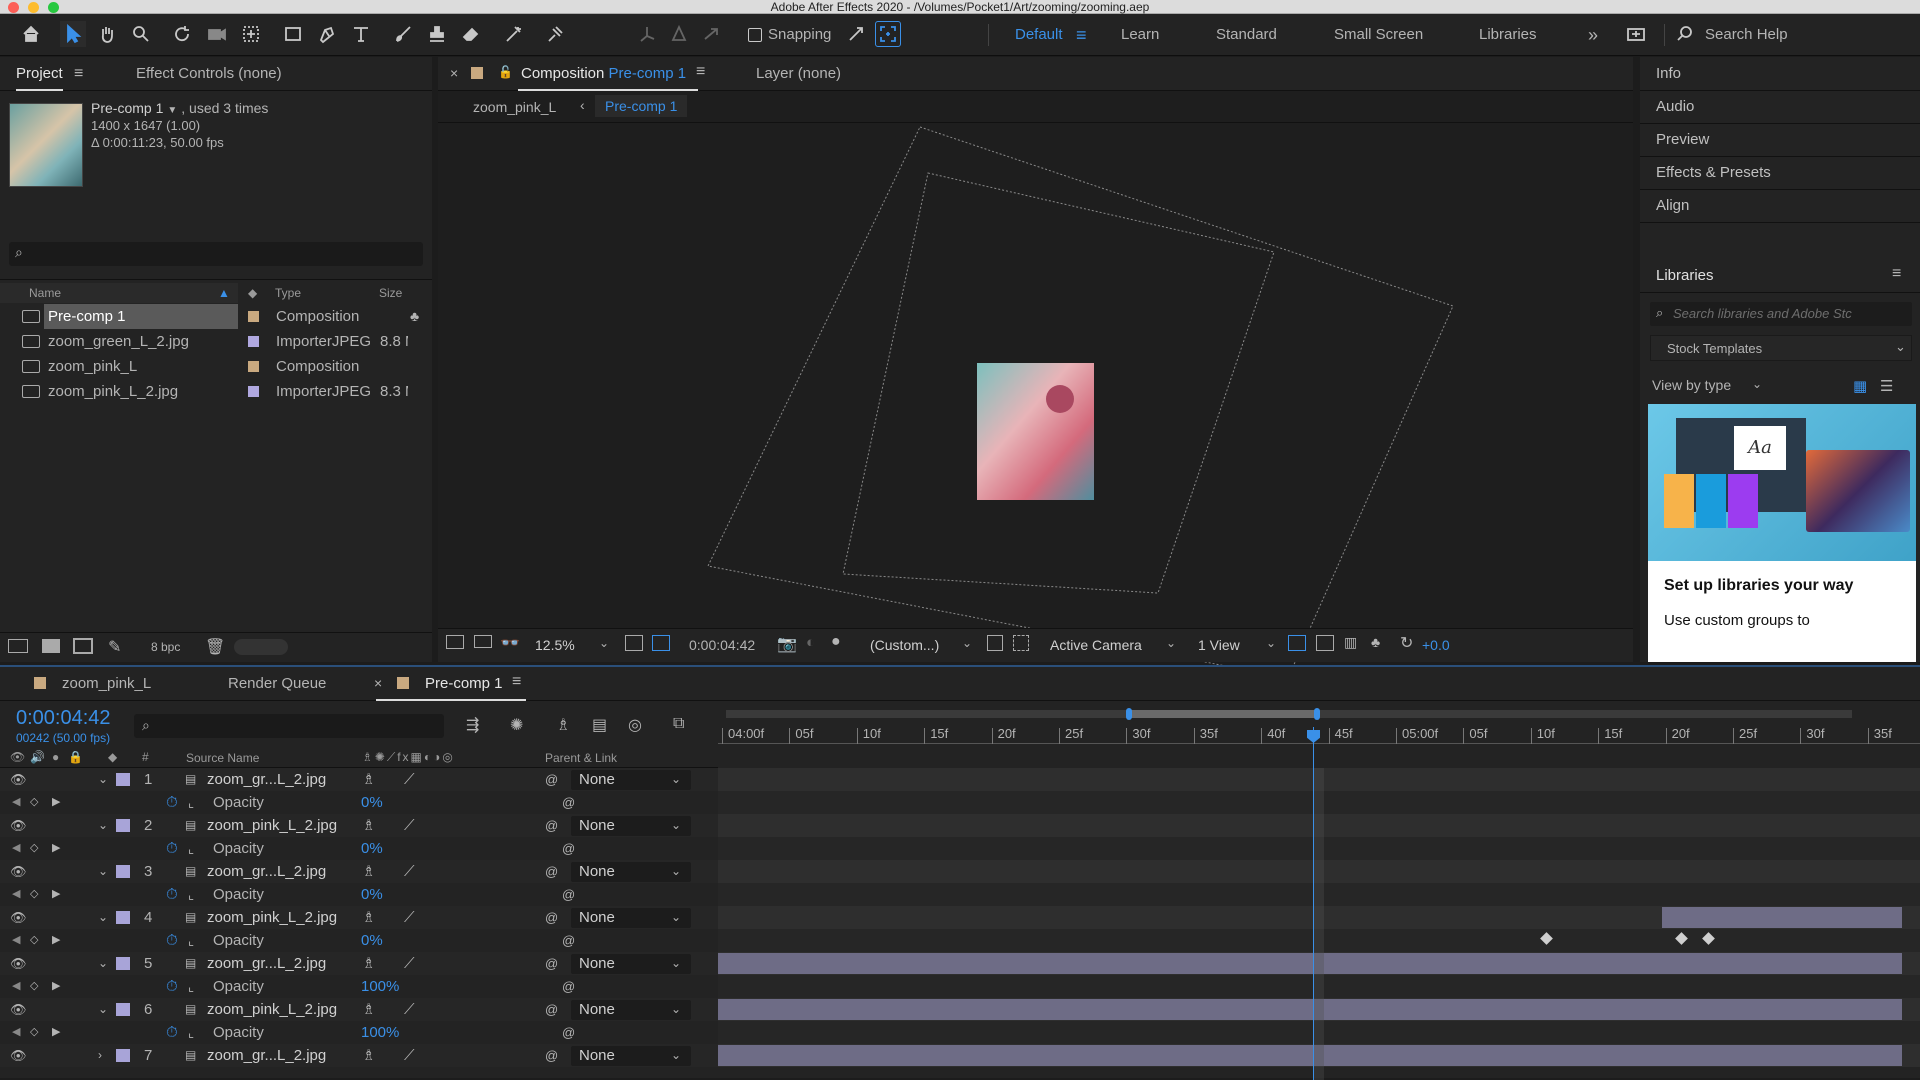 This screenshot has height=1080, width=1920. I want to click on eraser-tool-icon, so click(471, 34).